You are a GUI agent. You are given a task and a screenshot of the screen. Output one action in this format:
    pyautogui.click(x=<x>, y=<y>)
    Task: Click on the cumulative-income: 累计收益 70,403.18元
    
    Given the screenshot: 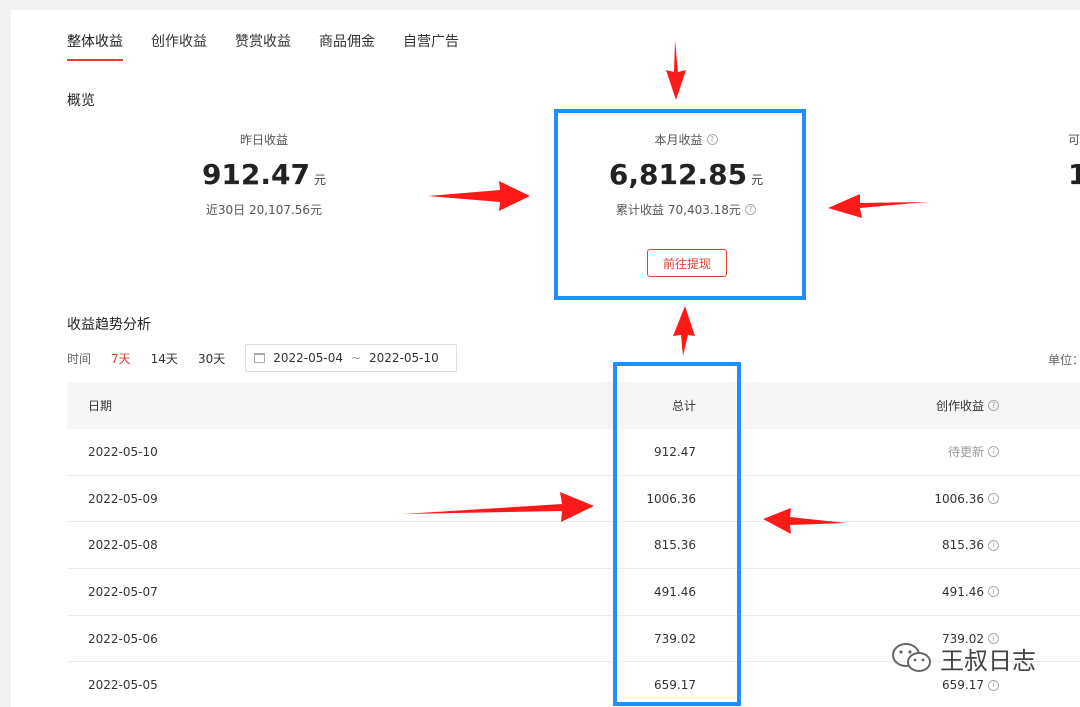 What is the action you would take?
    pyautogui.click(x=678, y=210)
    